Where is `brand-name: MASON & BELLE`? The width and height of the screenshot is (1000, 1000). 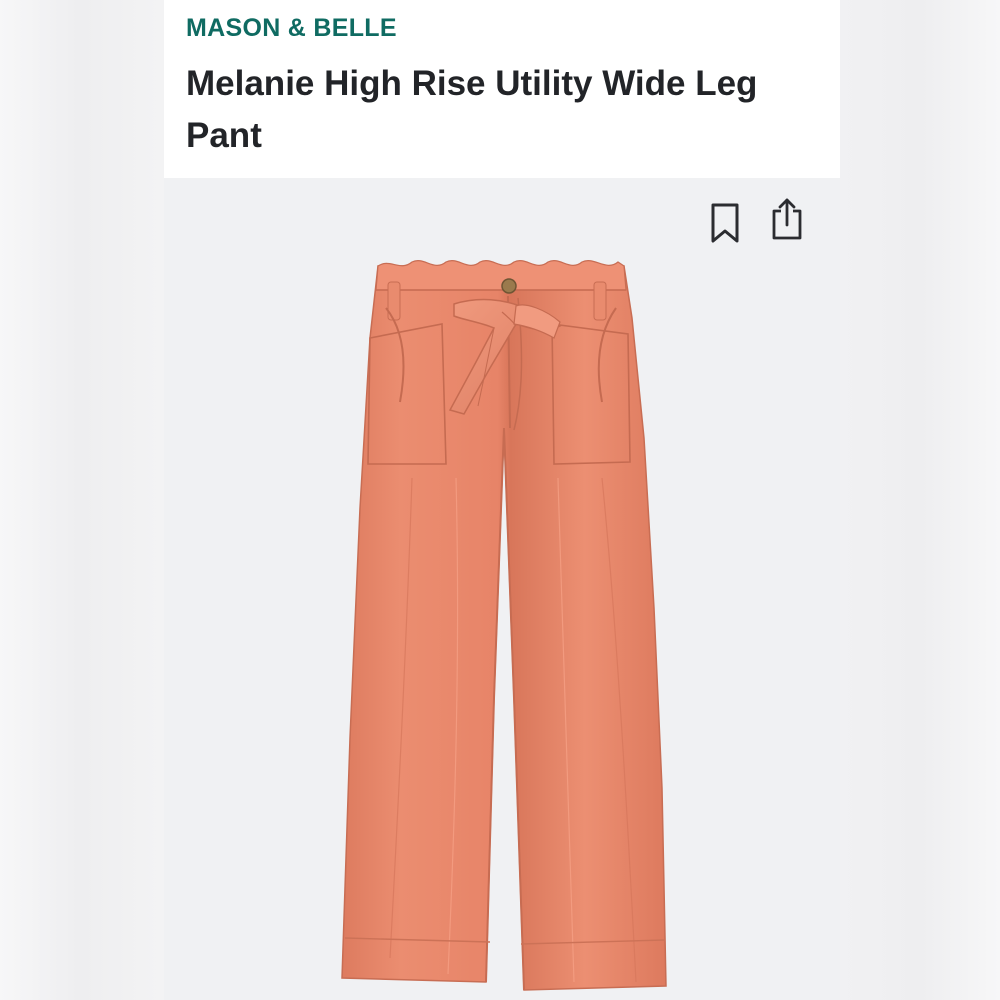 brand-name: MASON & BELLE is located at coordinates (291, 28).